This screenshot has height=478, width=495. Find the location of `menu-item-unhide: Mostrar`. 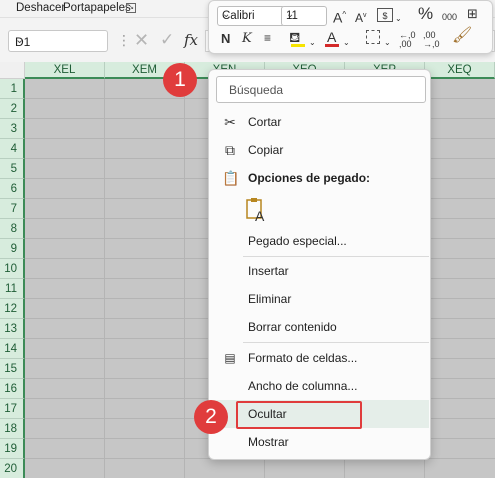

menu-item-unhide: Mostrar is located at coordinates (319, 442).